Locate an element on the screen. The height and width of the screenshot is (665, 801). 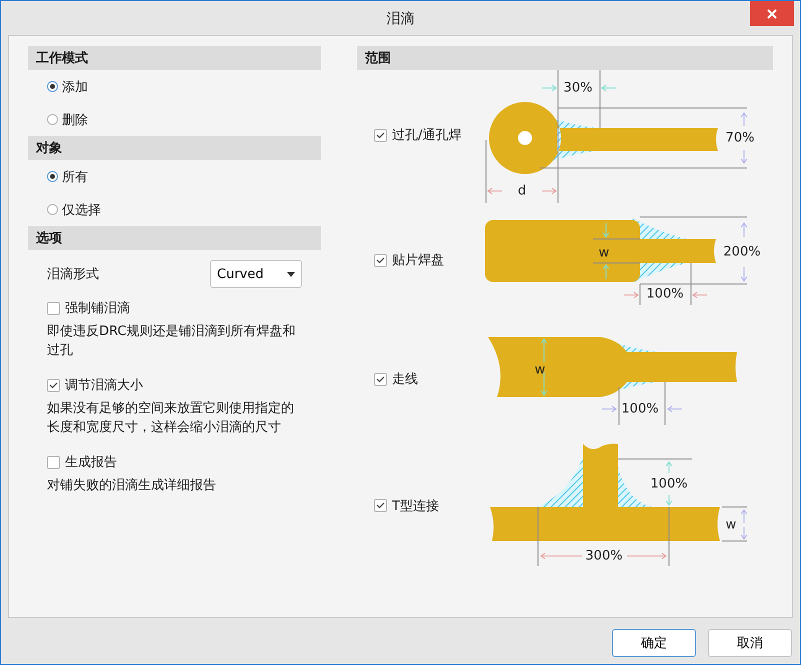
caret-icon is located at coordinates (291, 274).